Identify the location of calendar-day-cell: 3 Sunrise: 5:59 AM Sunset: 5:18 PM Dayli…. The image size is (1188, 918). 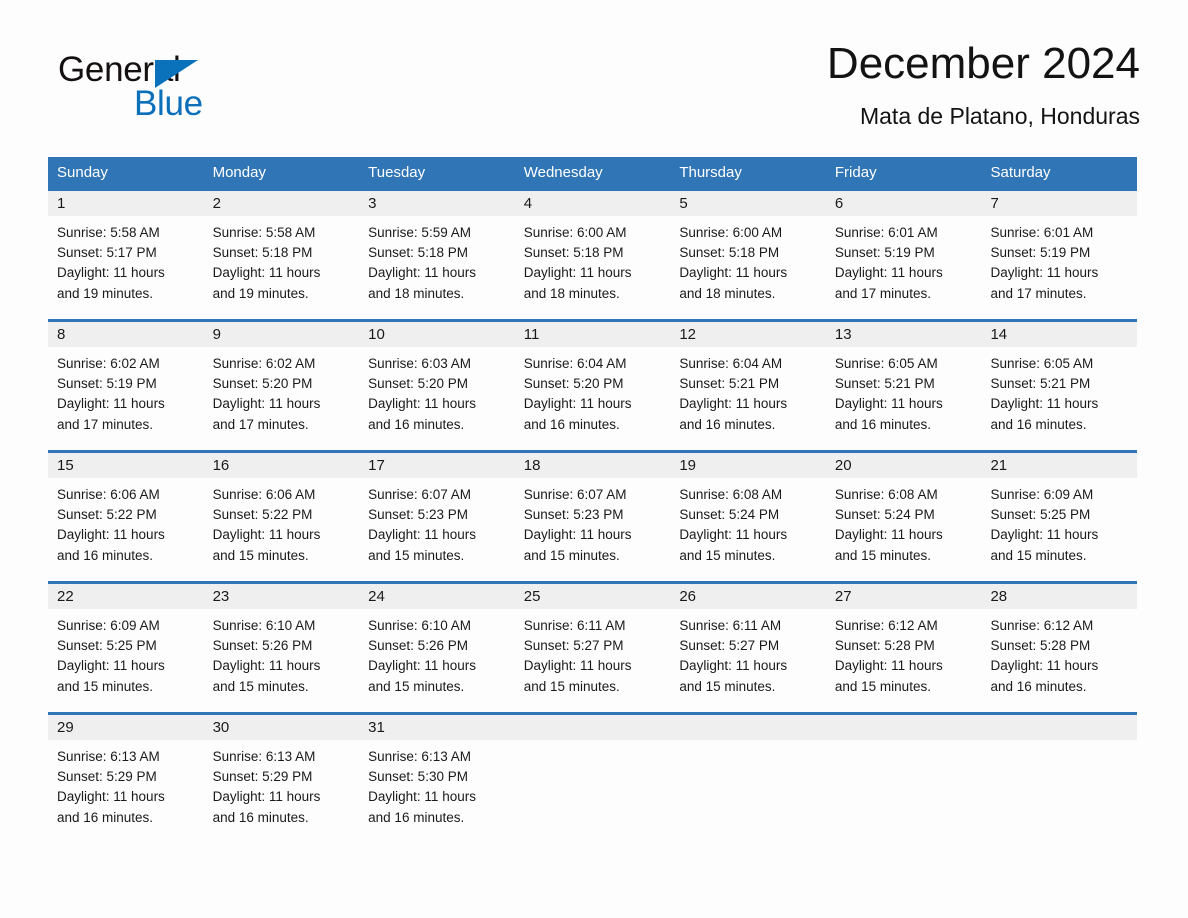
(437, 255).